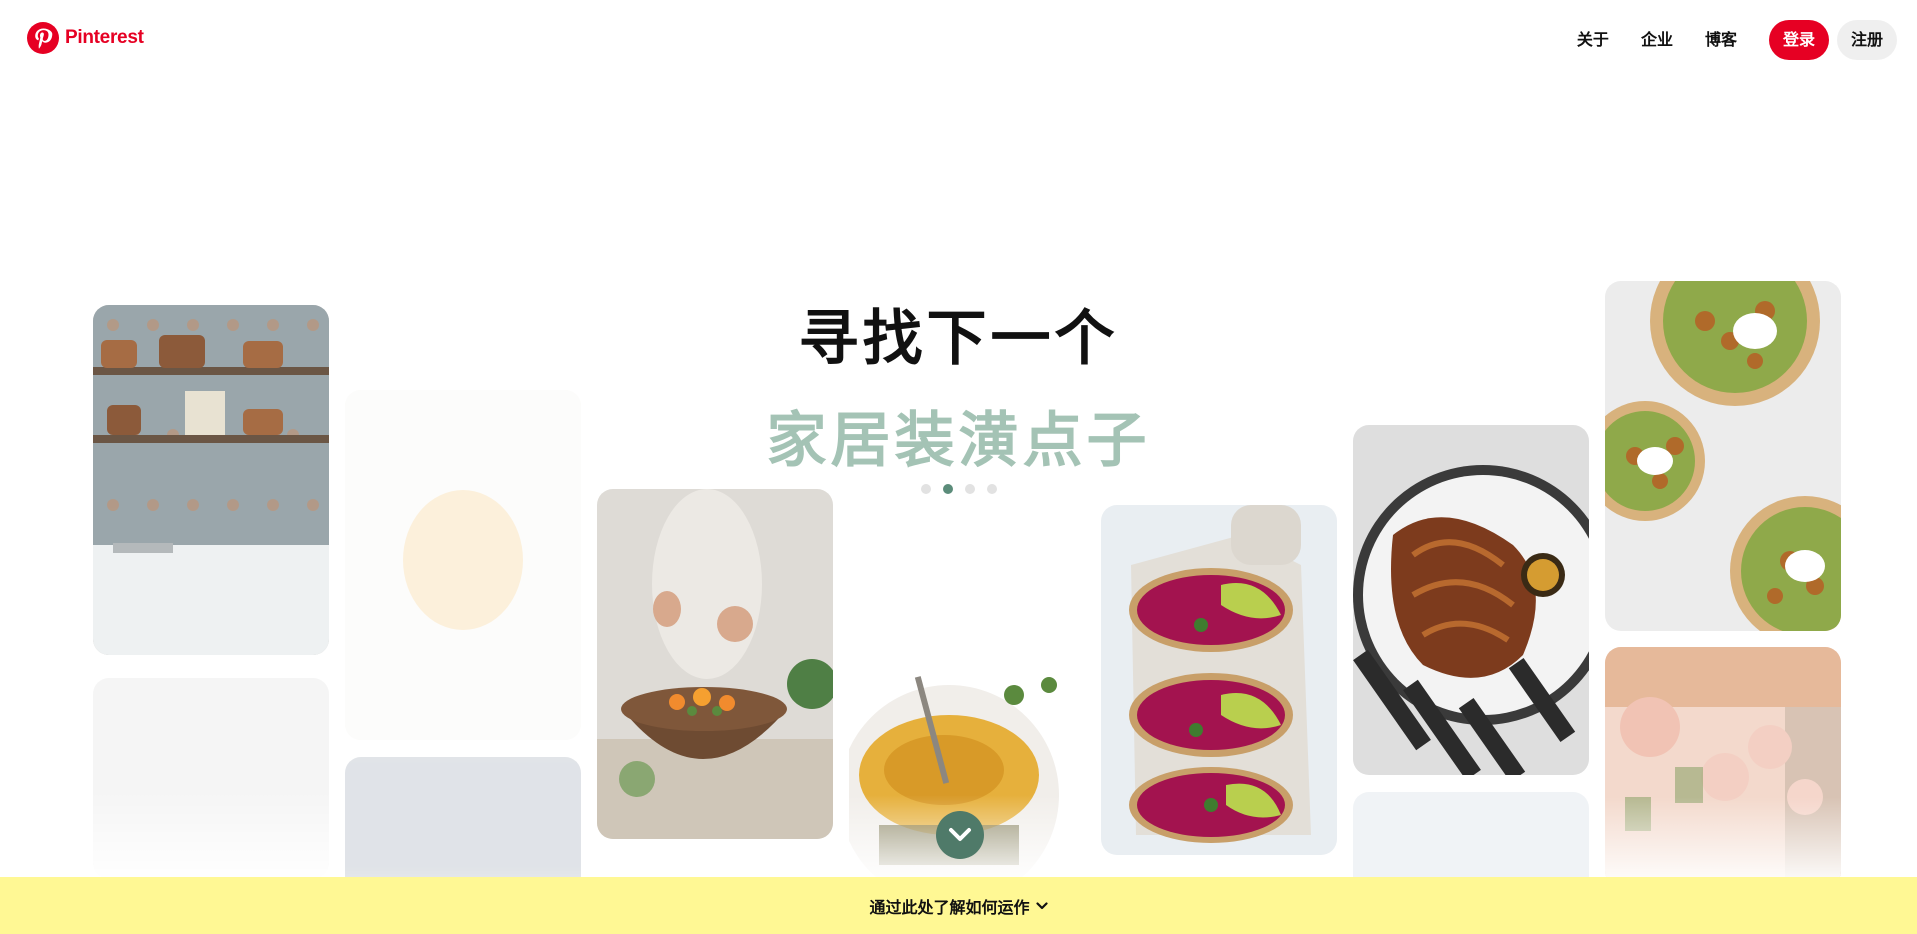 Image resolution: width=1917 pixels, height=934 pixels. I want to click on carousel-dots, so click(959, 489).